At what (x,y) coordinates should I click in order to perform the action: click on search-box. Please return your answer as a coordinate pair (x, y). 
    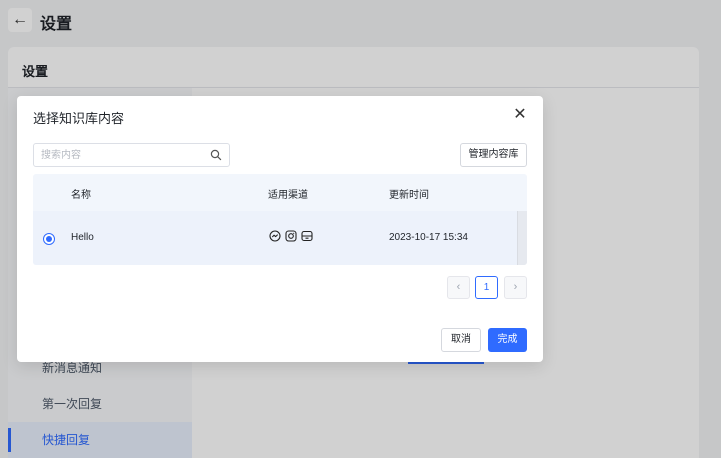
    Looking at the image, I should click on (131, 155).